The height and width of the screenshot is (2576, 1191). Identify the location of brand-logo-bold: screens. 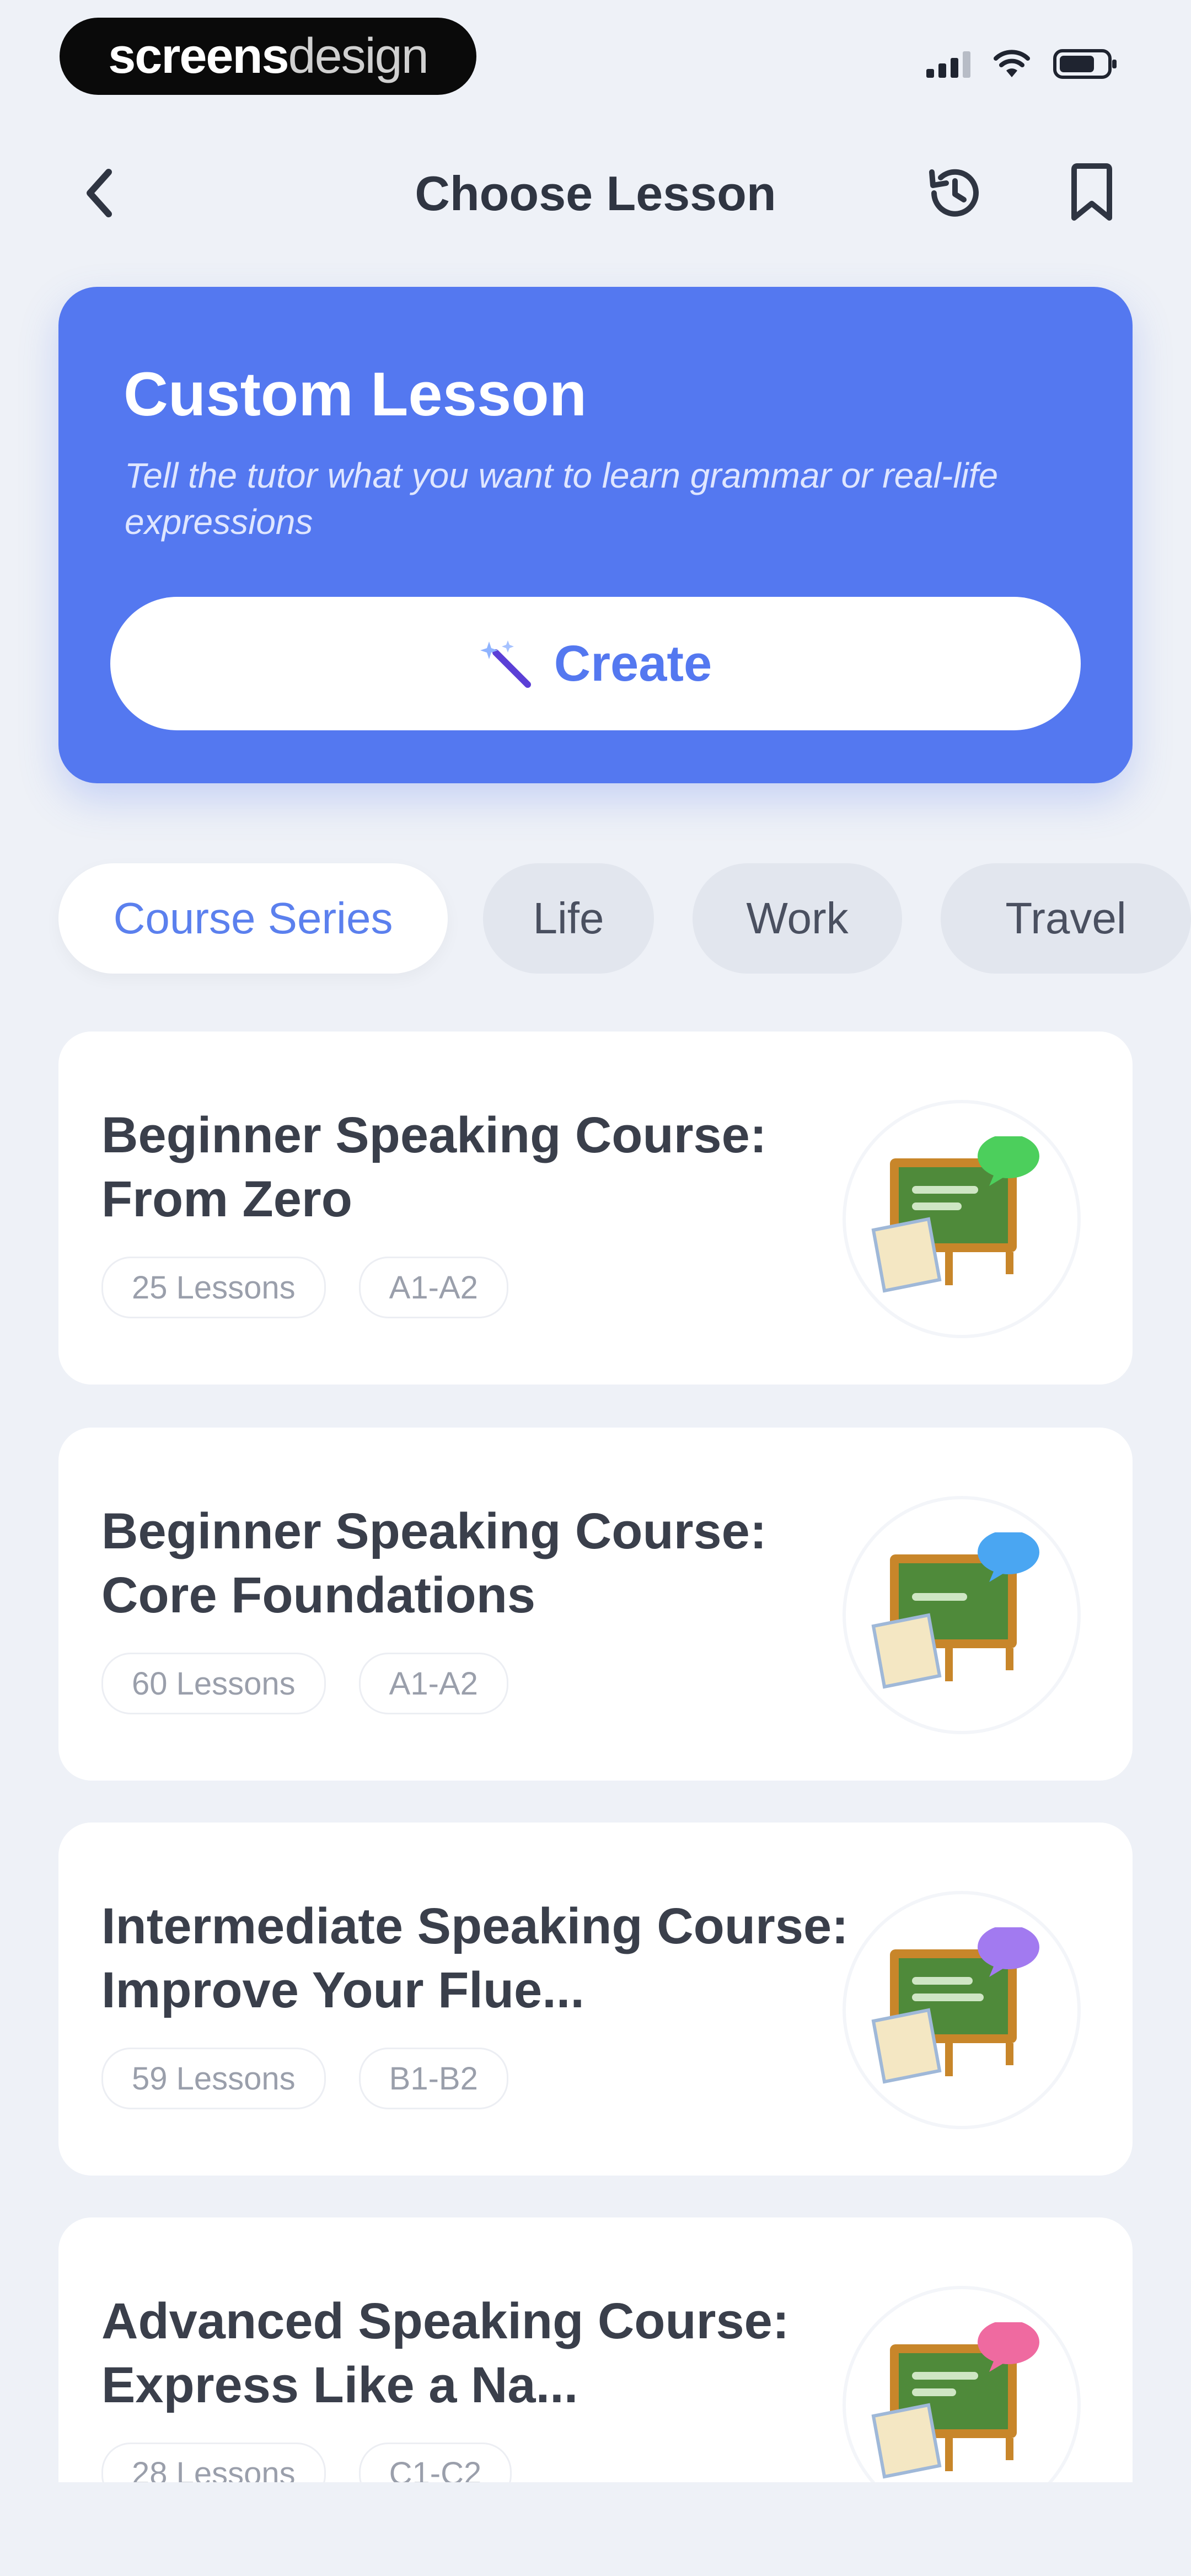
(198, 56).